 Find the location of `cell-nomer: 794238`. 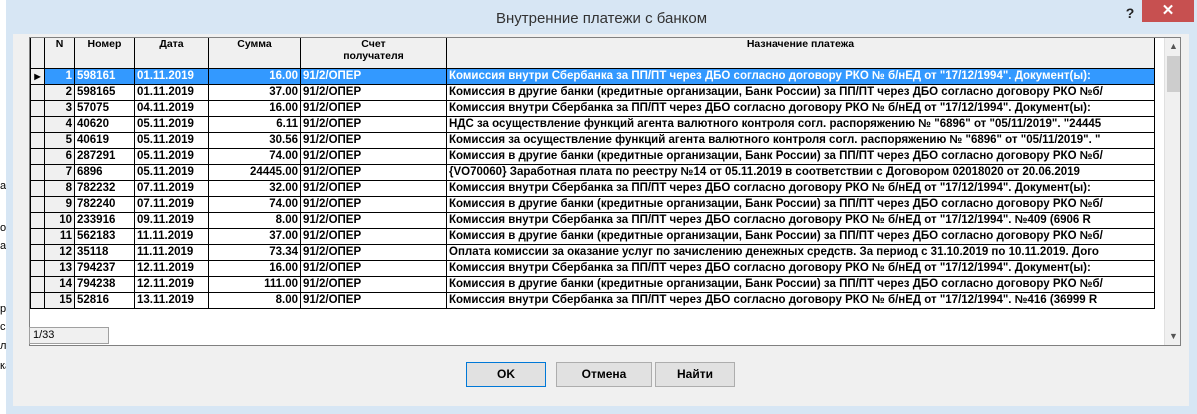

cell-nomer: 794238 is located at coordinates (104, 284).